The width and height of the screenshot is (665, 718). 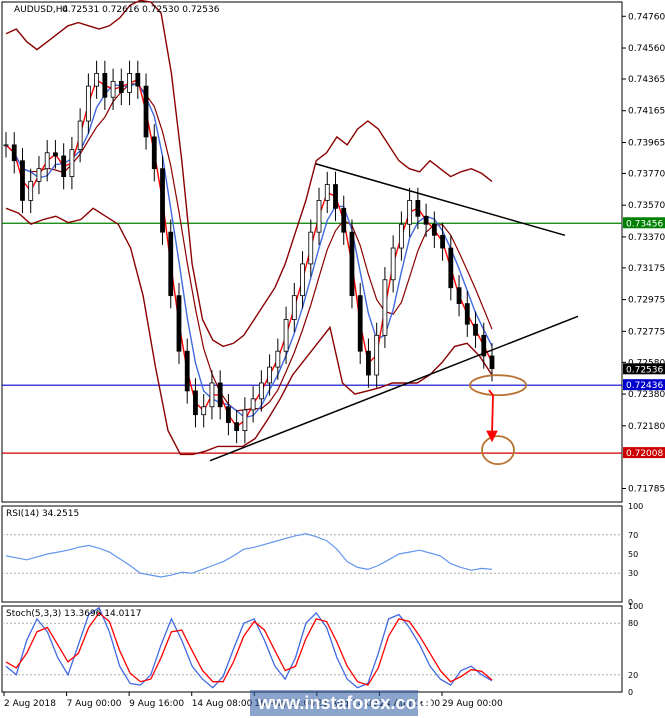 What do you see at coordinates (646, 206) in the screenshot?
I see `y-tick-label: 0.73570` at bounding box center [646, 206].